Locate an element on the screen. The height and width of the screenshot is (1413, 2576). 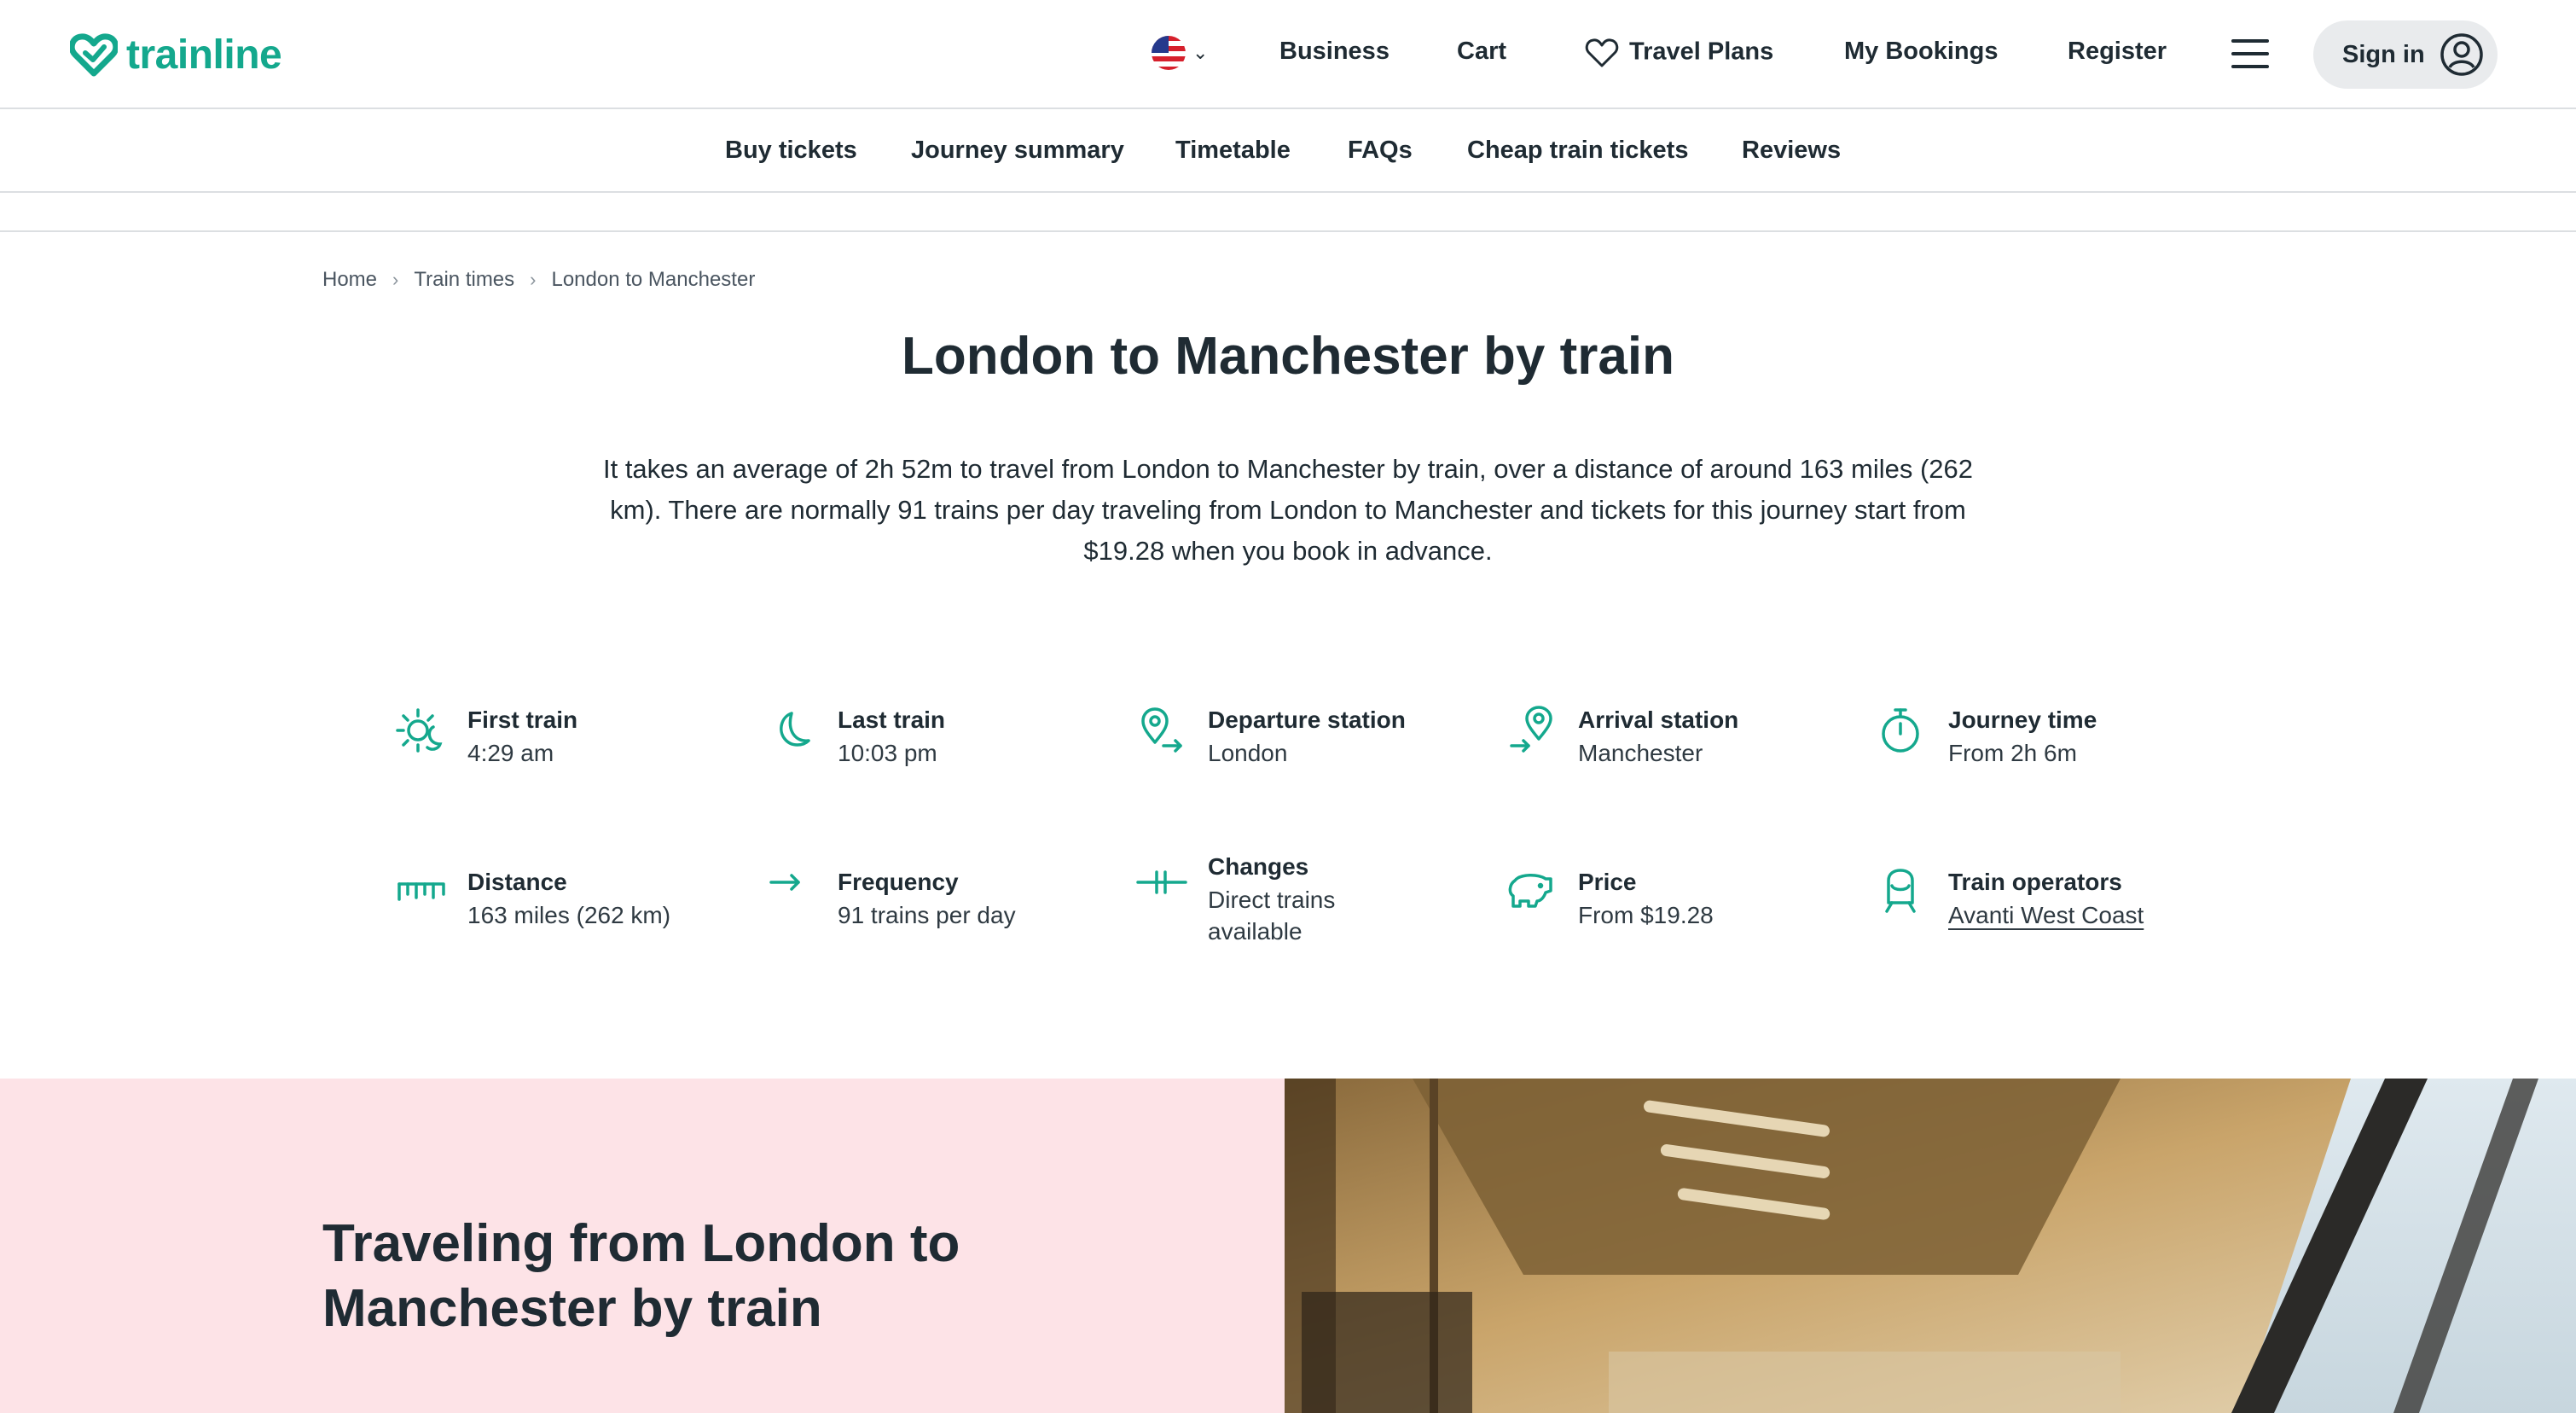
fact-label: Departure station is located at coordinates (1307, 719).